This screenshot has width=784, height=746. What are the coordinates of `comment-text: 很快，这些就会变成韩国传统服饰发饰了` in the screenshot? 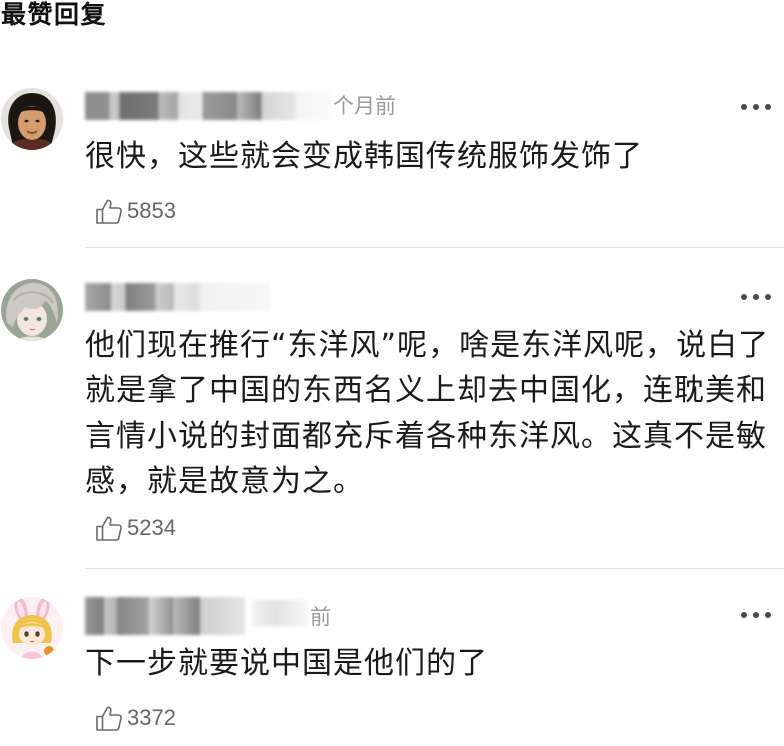 It's located at (364, 156).